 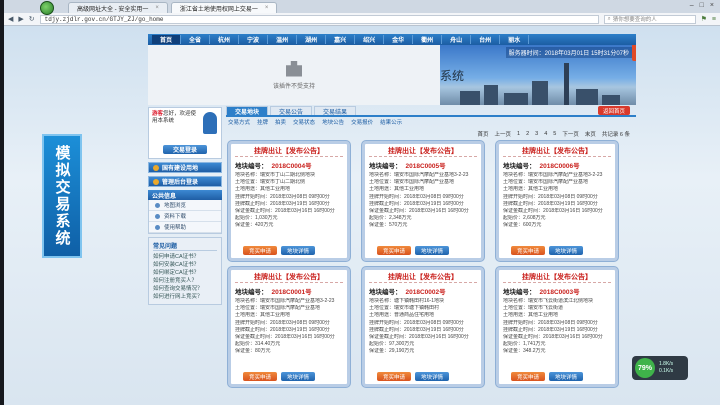 What do you see at coordinates (483, 134) in the screenshot?
I see `pager-item: 首页` at bounding box center [483, 134].